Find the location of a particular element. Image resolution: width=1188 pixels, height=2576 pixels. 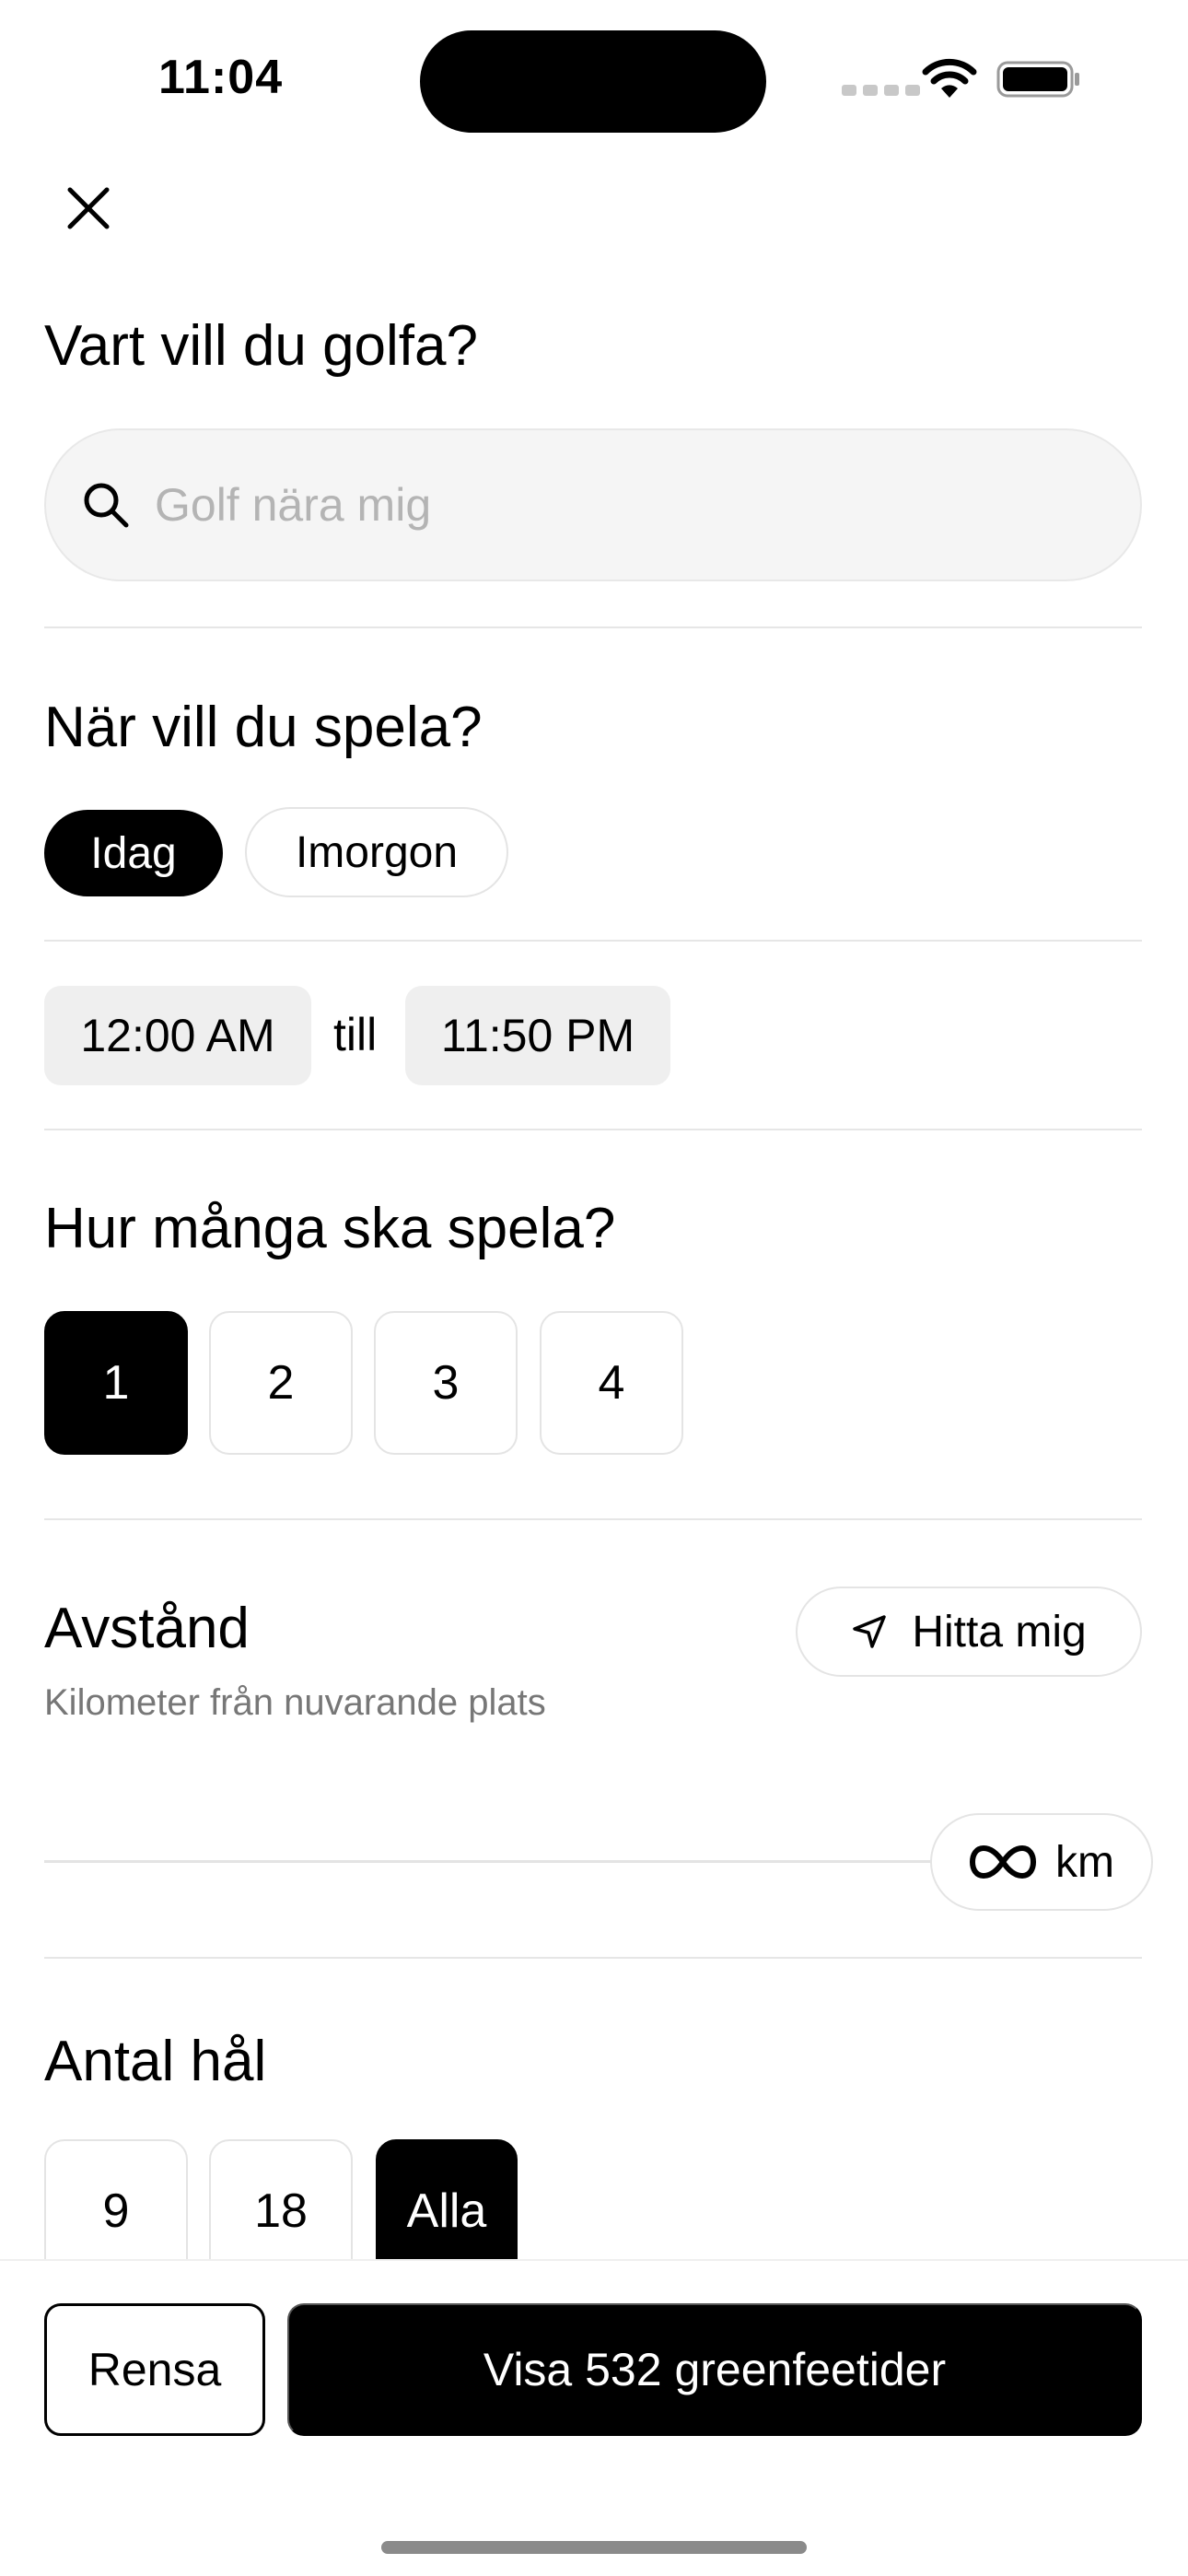

distance-slider-handle: km is located at coordinates (1041, 1862).